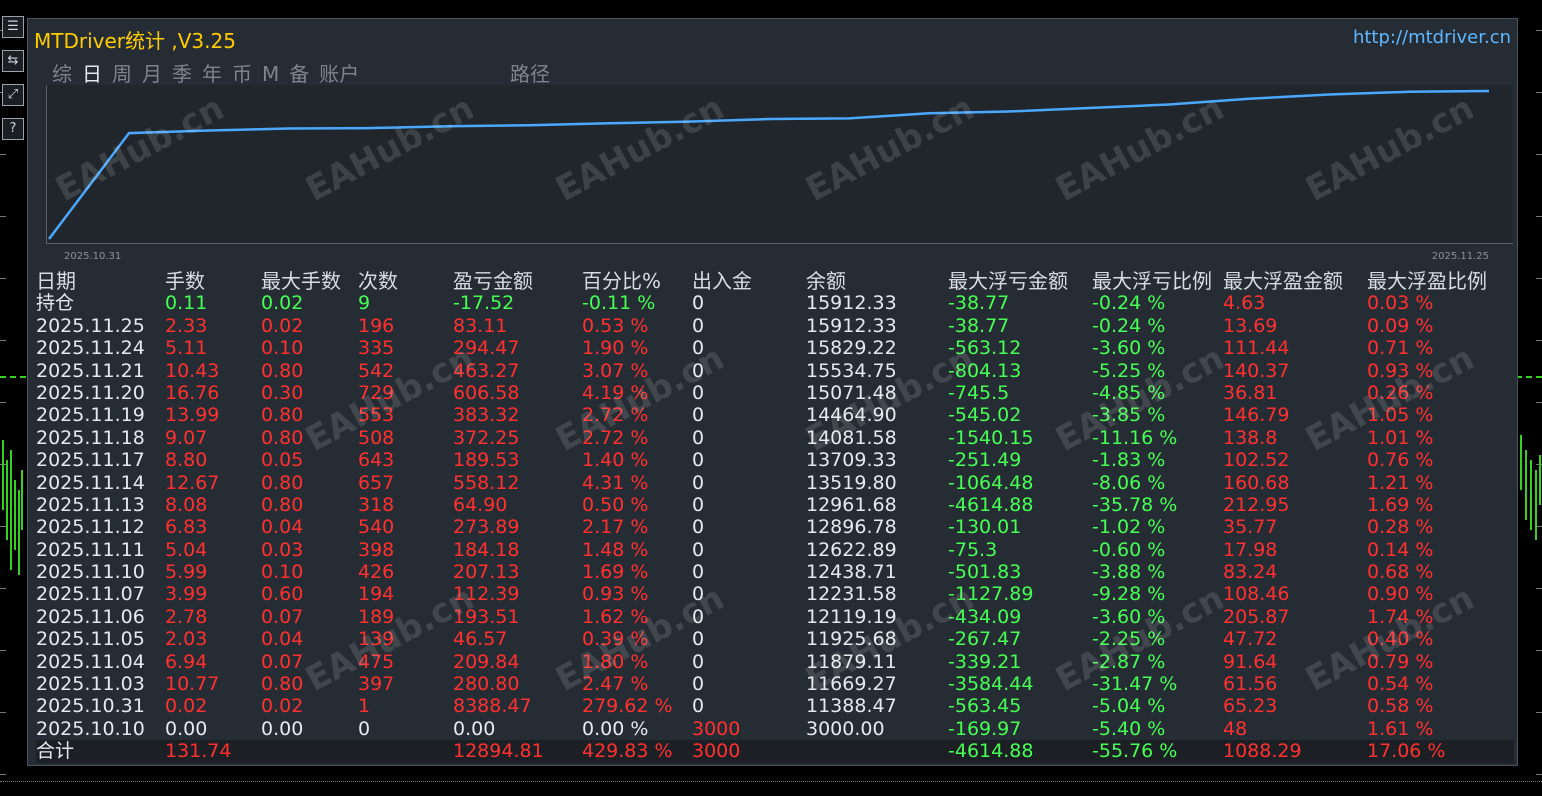  What do you see at coordinates (486, 437) in the screenshot?
I see `cell-pl: 372.25` at bounding box center [486, 437].